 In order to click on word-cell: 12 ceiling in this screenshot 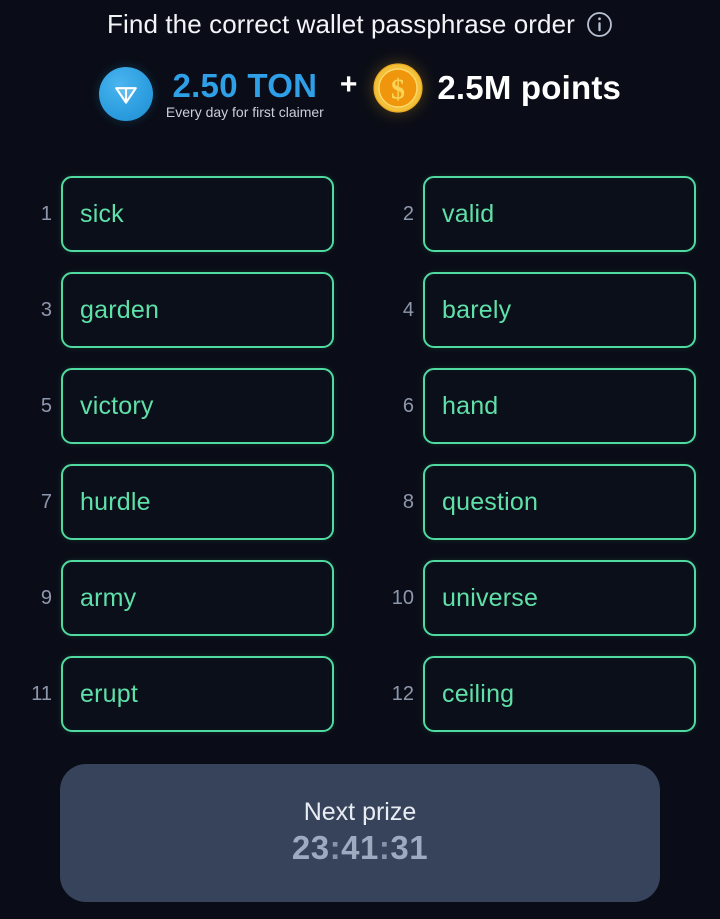, I will do `click(541, 694)`.